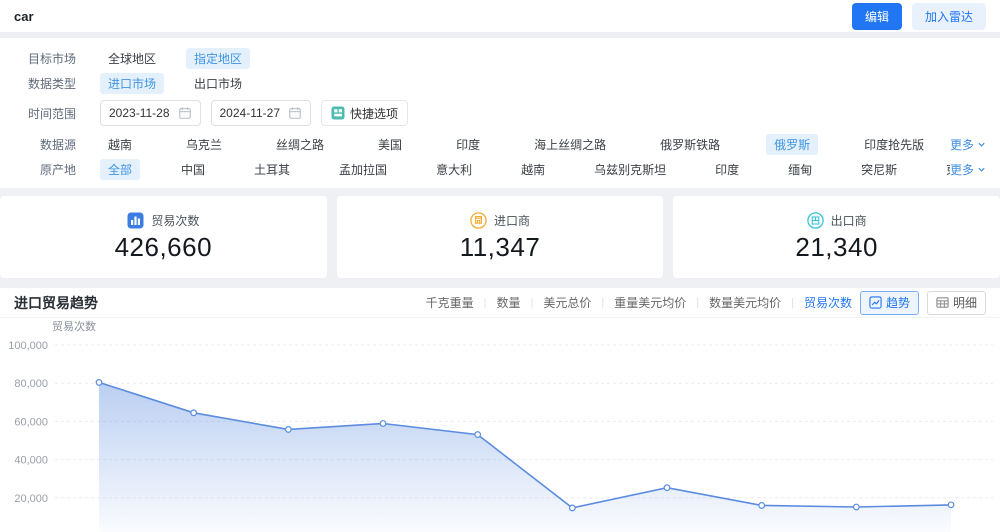 The width and height of the screenshot is (1000, 532). I want to click on stat-value: 21,340, so click(836, 246).